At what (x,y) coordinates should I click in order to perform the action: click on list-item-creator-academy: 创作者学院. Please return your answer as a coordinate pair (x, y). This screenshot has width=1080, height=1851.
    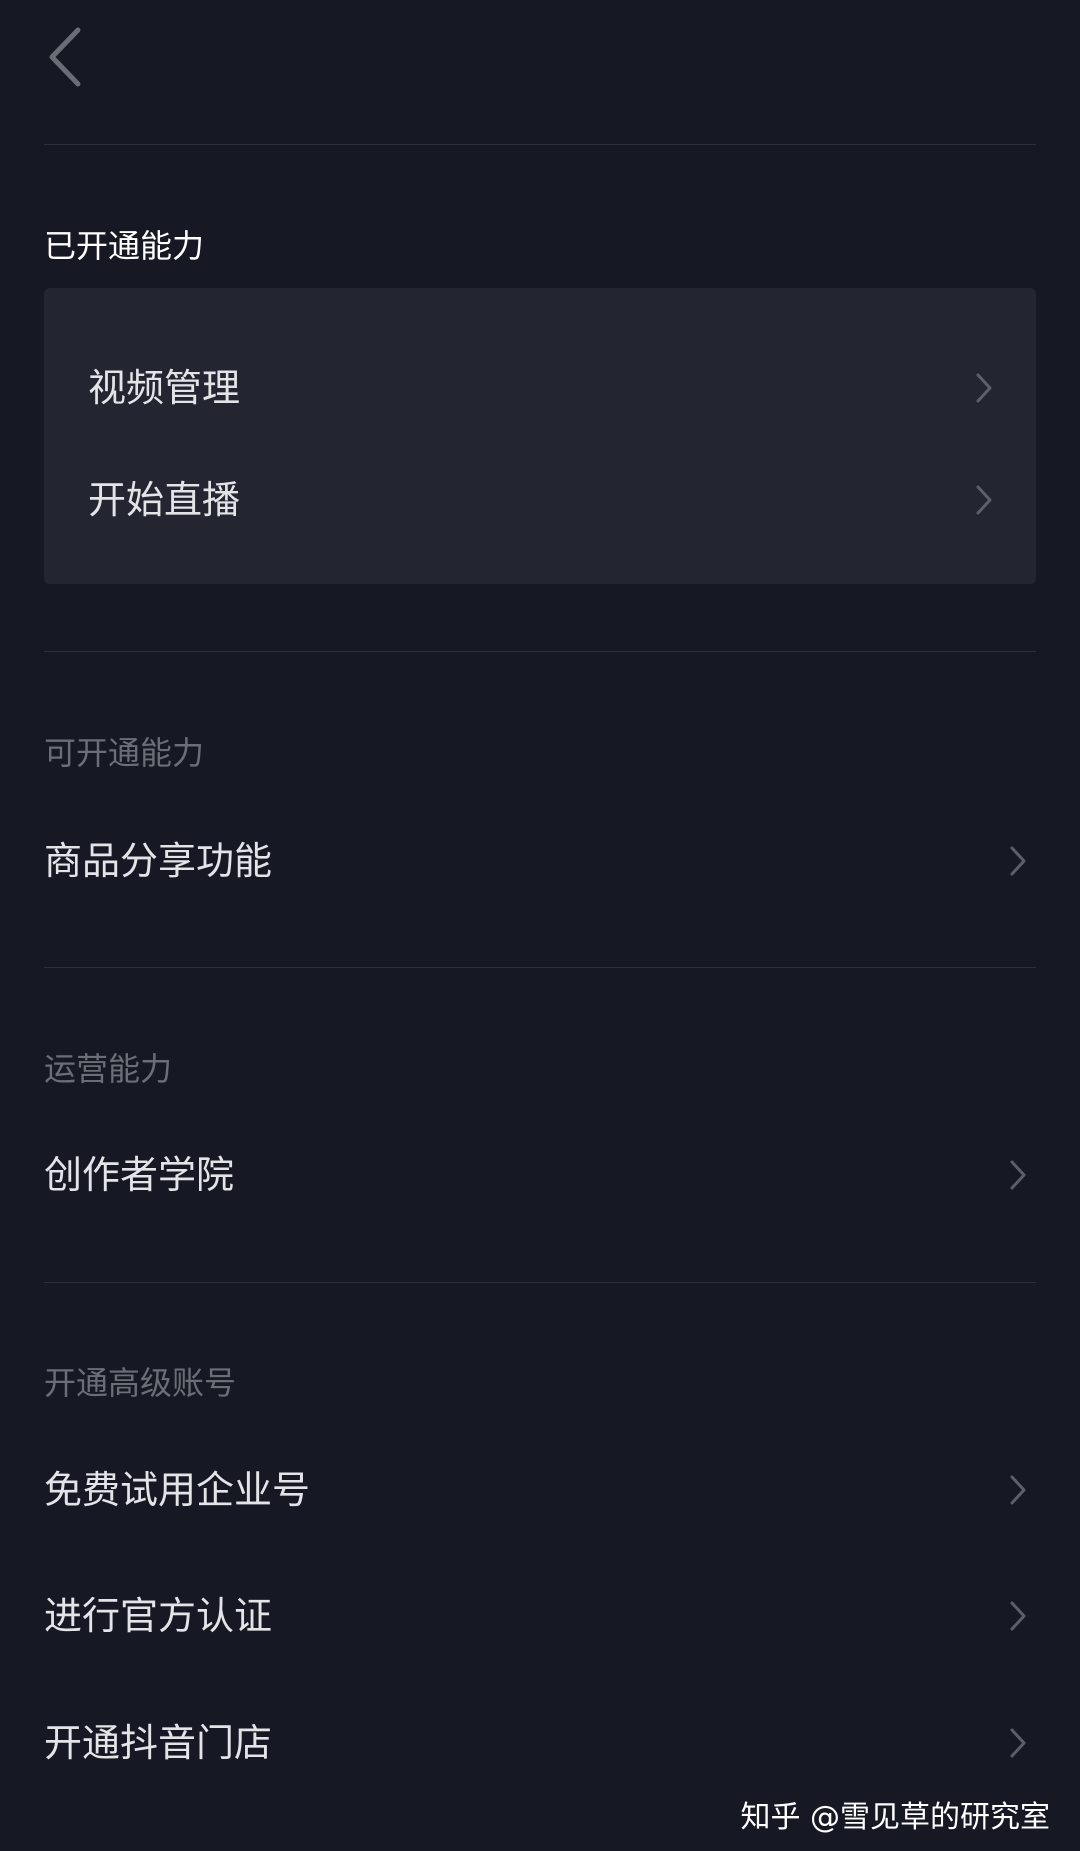
    Looking at the image, I should click on (540, 1175).